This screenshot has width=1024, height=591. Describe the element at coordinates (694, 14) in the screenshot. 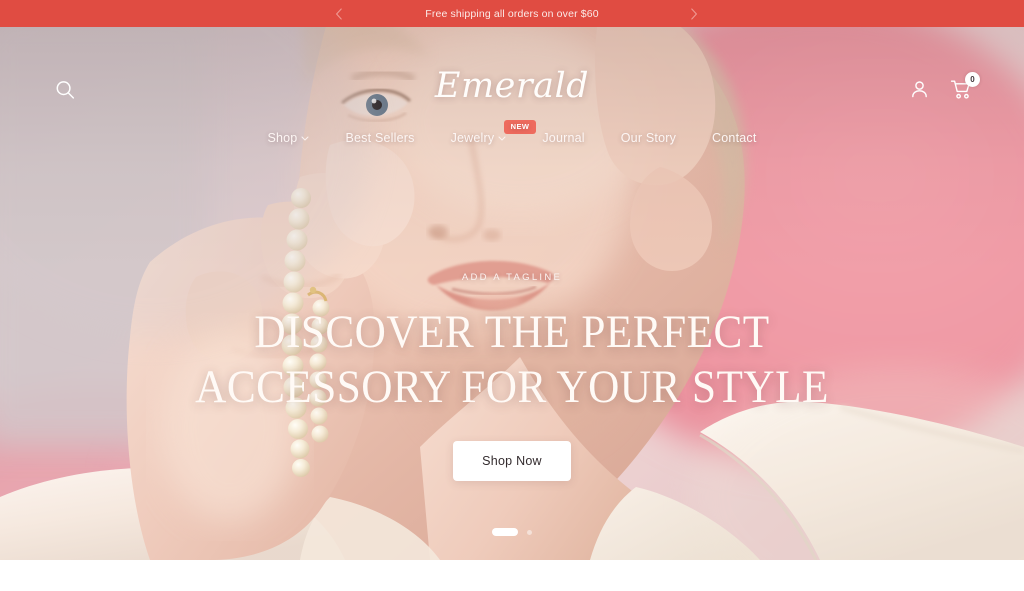

I see `chevron-right-icon` at that location.